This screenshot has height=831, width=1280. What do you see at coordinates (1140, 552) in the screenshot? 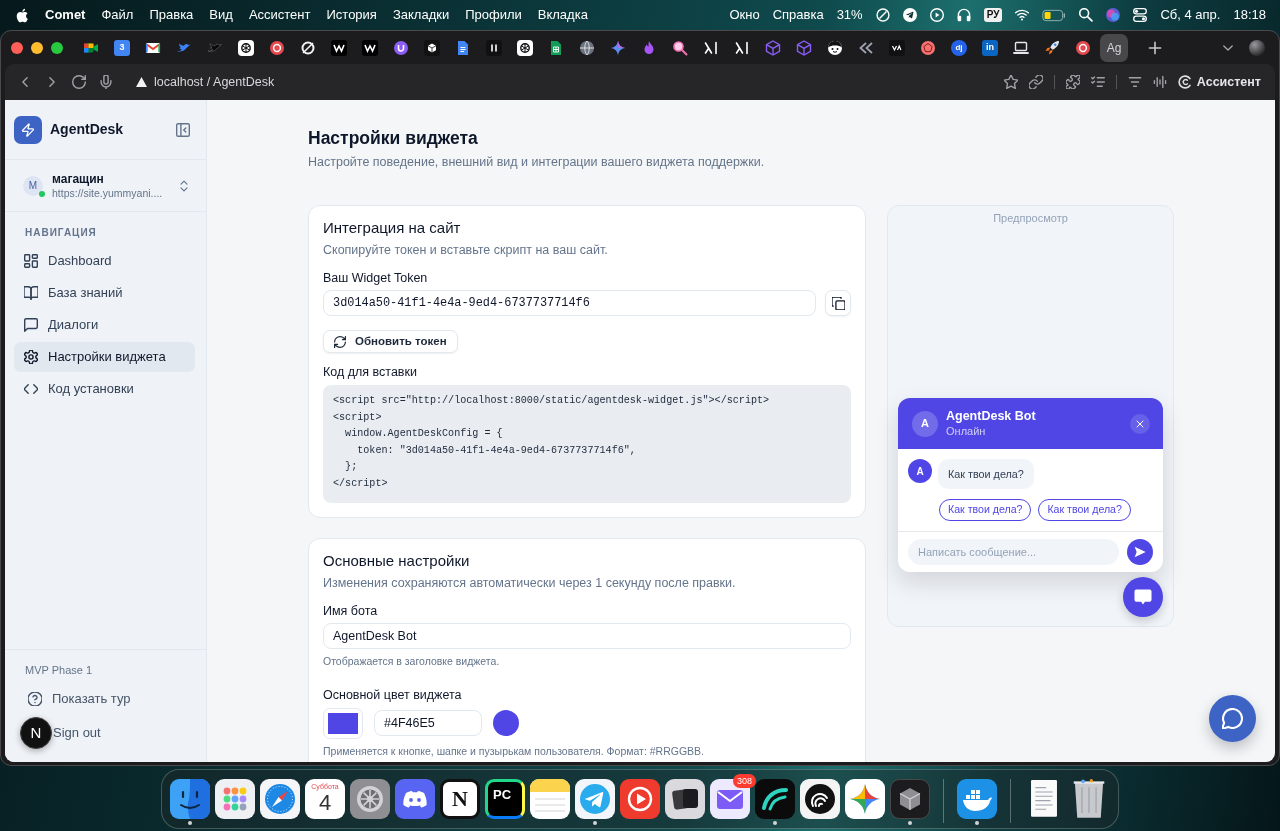
I see `send-button` at bounding box center [1140, 552].